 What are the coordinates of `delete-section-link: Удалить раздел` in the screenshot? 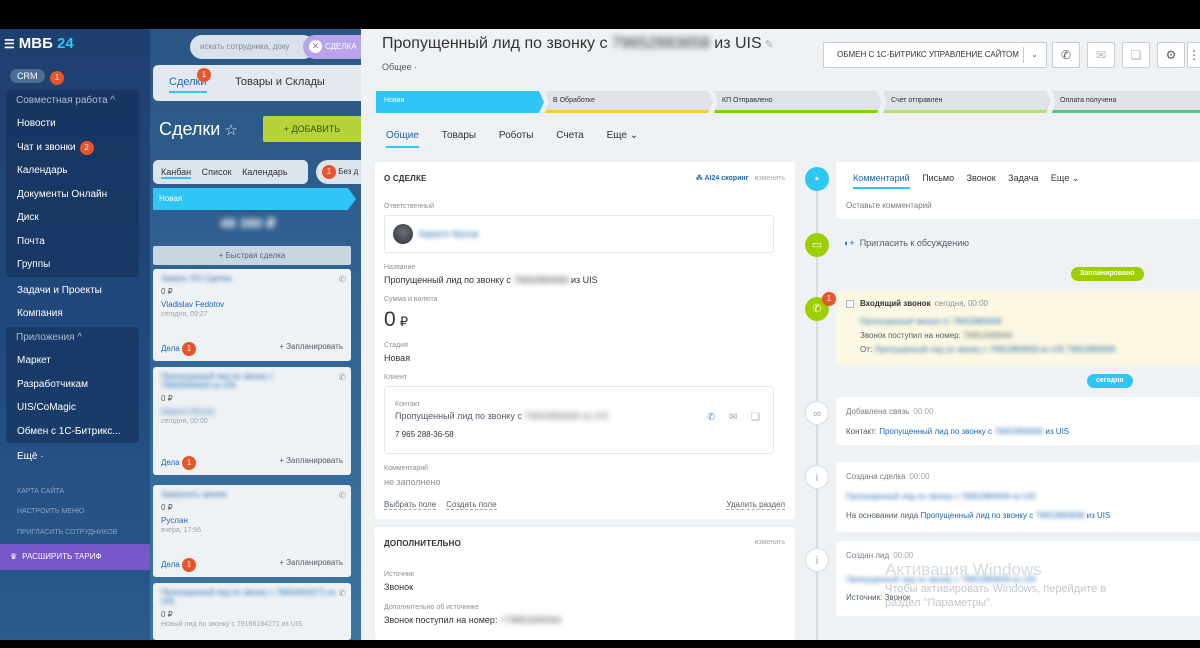 It's located at (755, 505).